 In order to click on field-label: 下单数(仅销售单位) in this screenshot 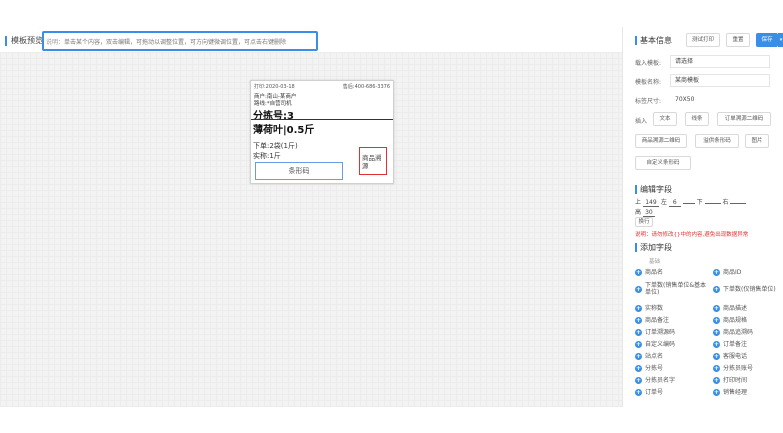, I will do `click(749, 289)`.